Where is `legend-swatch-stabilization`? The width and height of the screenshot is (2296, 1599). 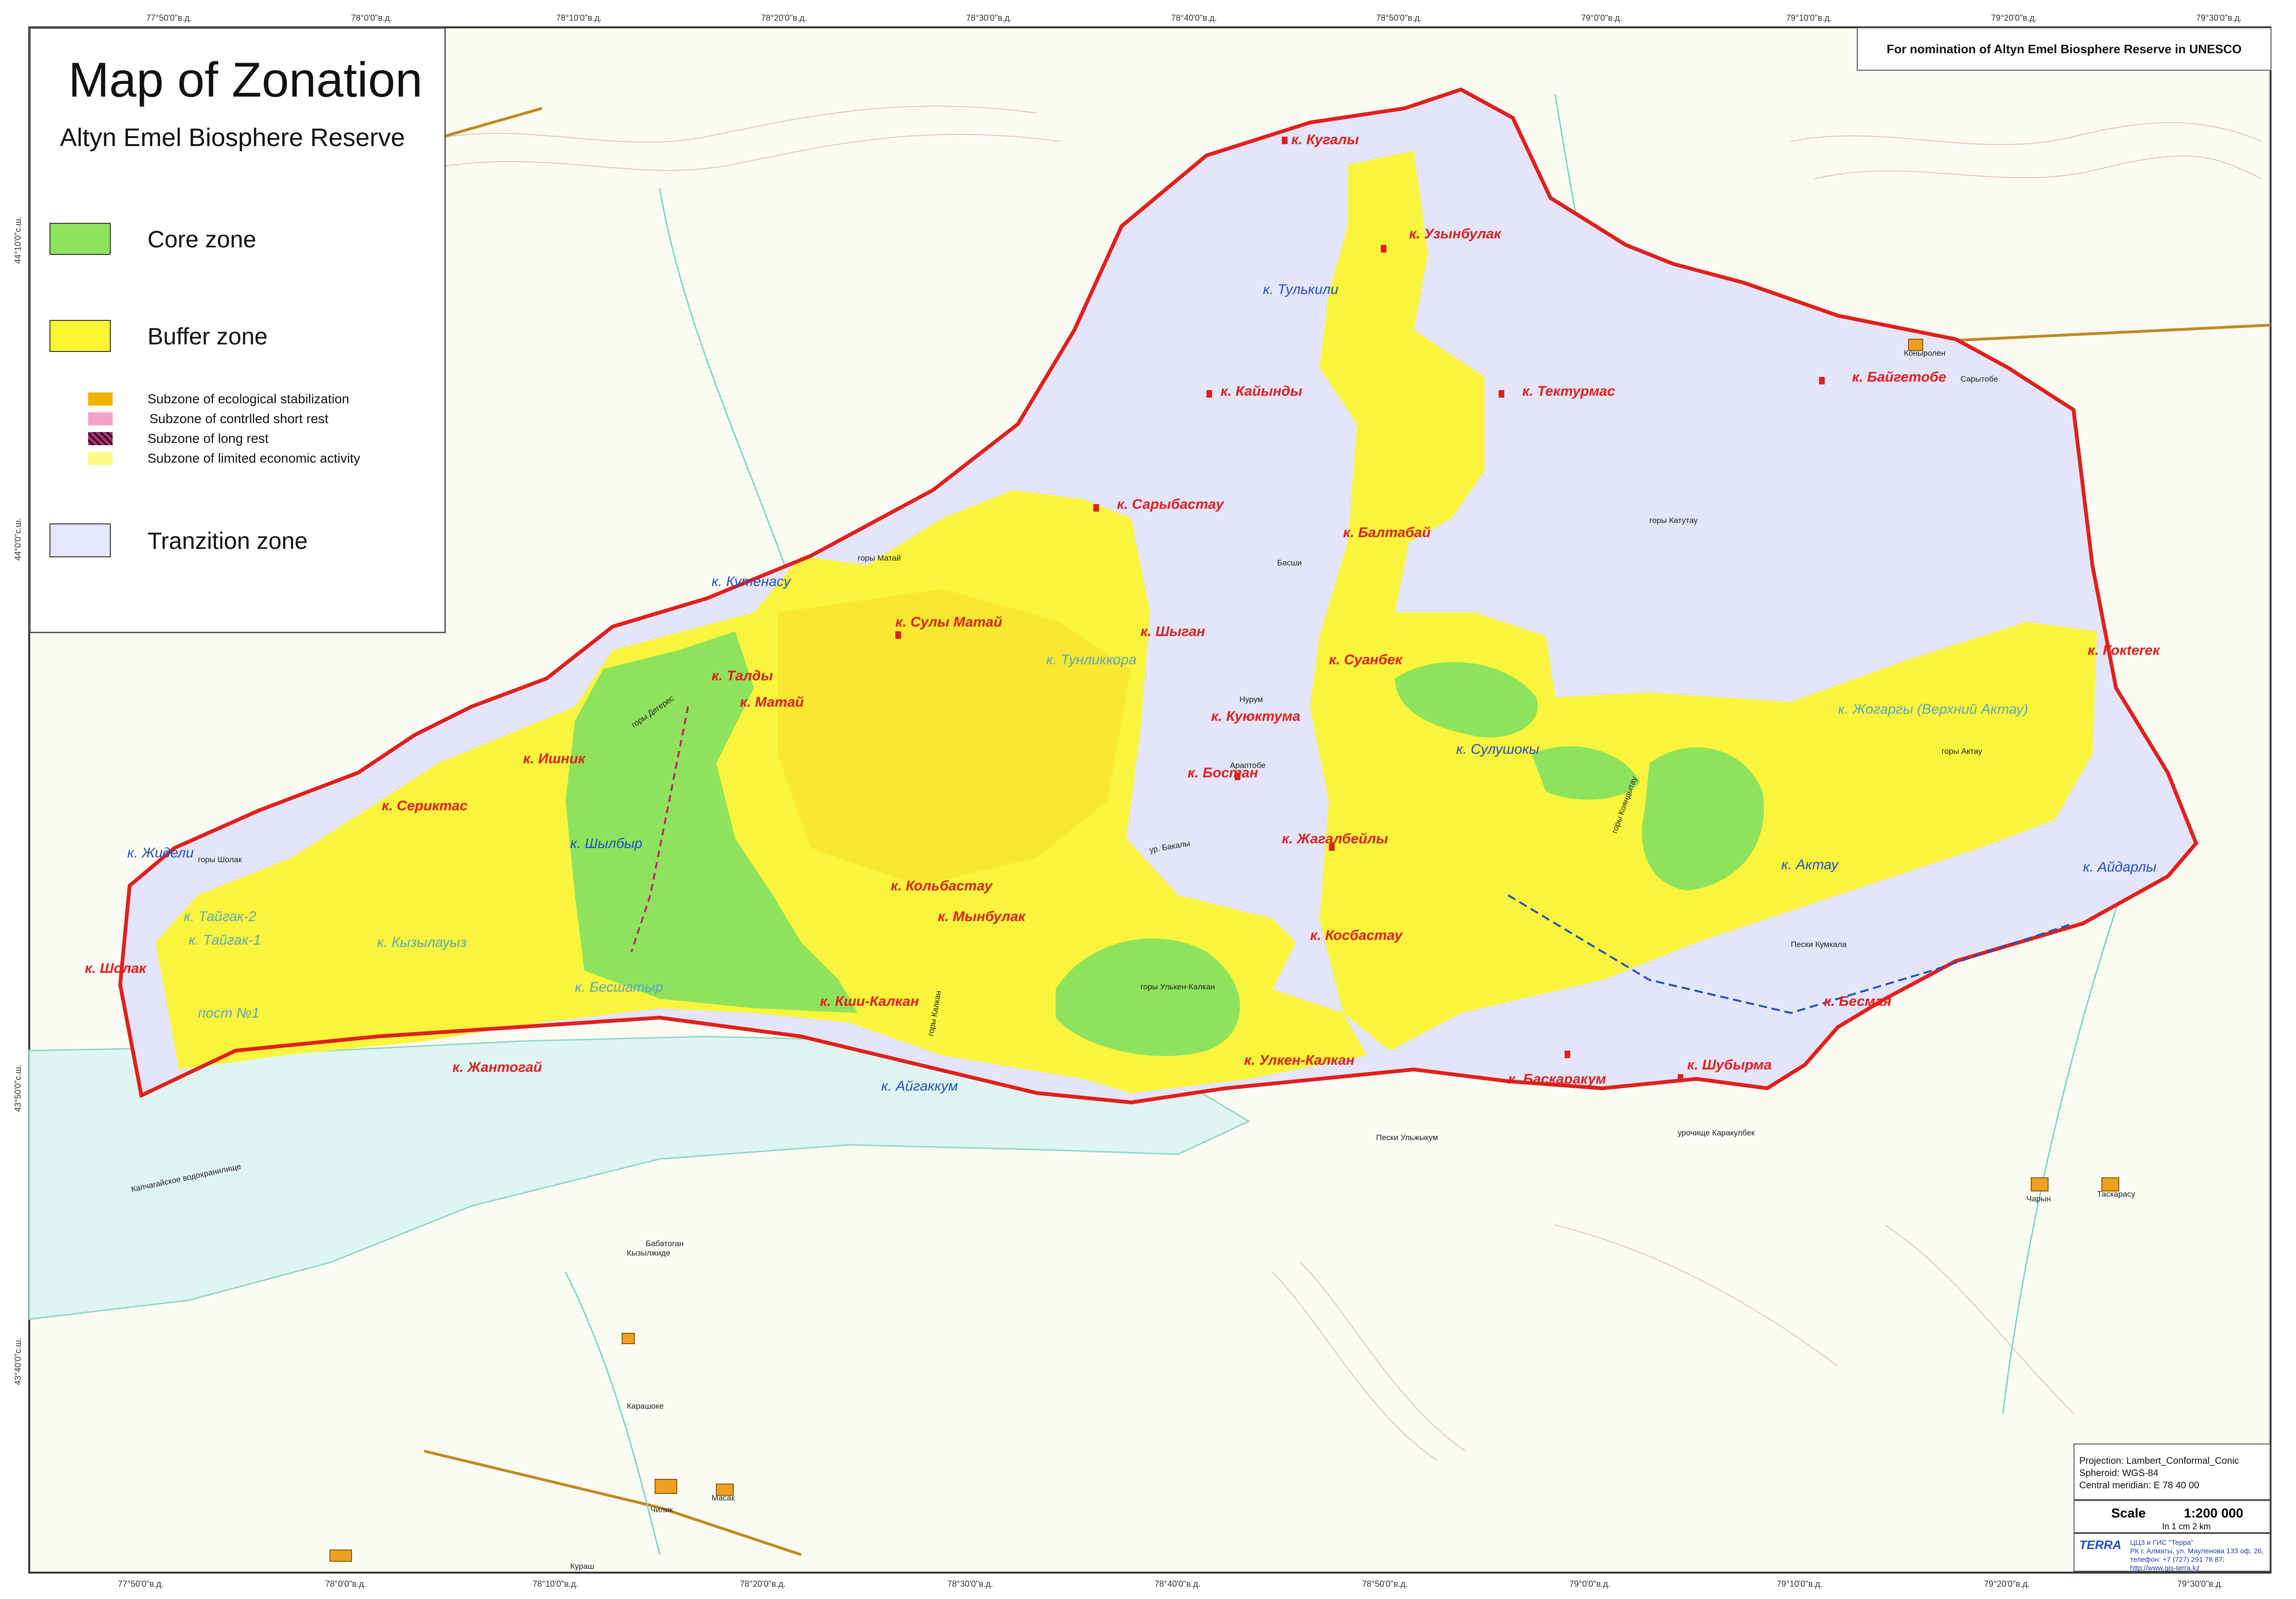
legend-swatch-stabilization is located at coordinates (100, 399).